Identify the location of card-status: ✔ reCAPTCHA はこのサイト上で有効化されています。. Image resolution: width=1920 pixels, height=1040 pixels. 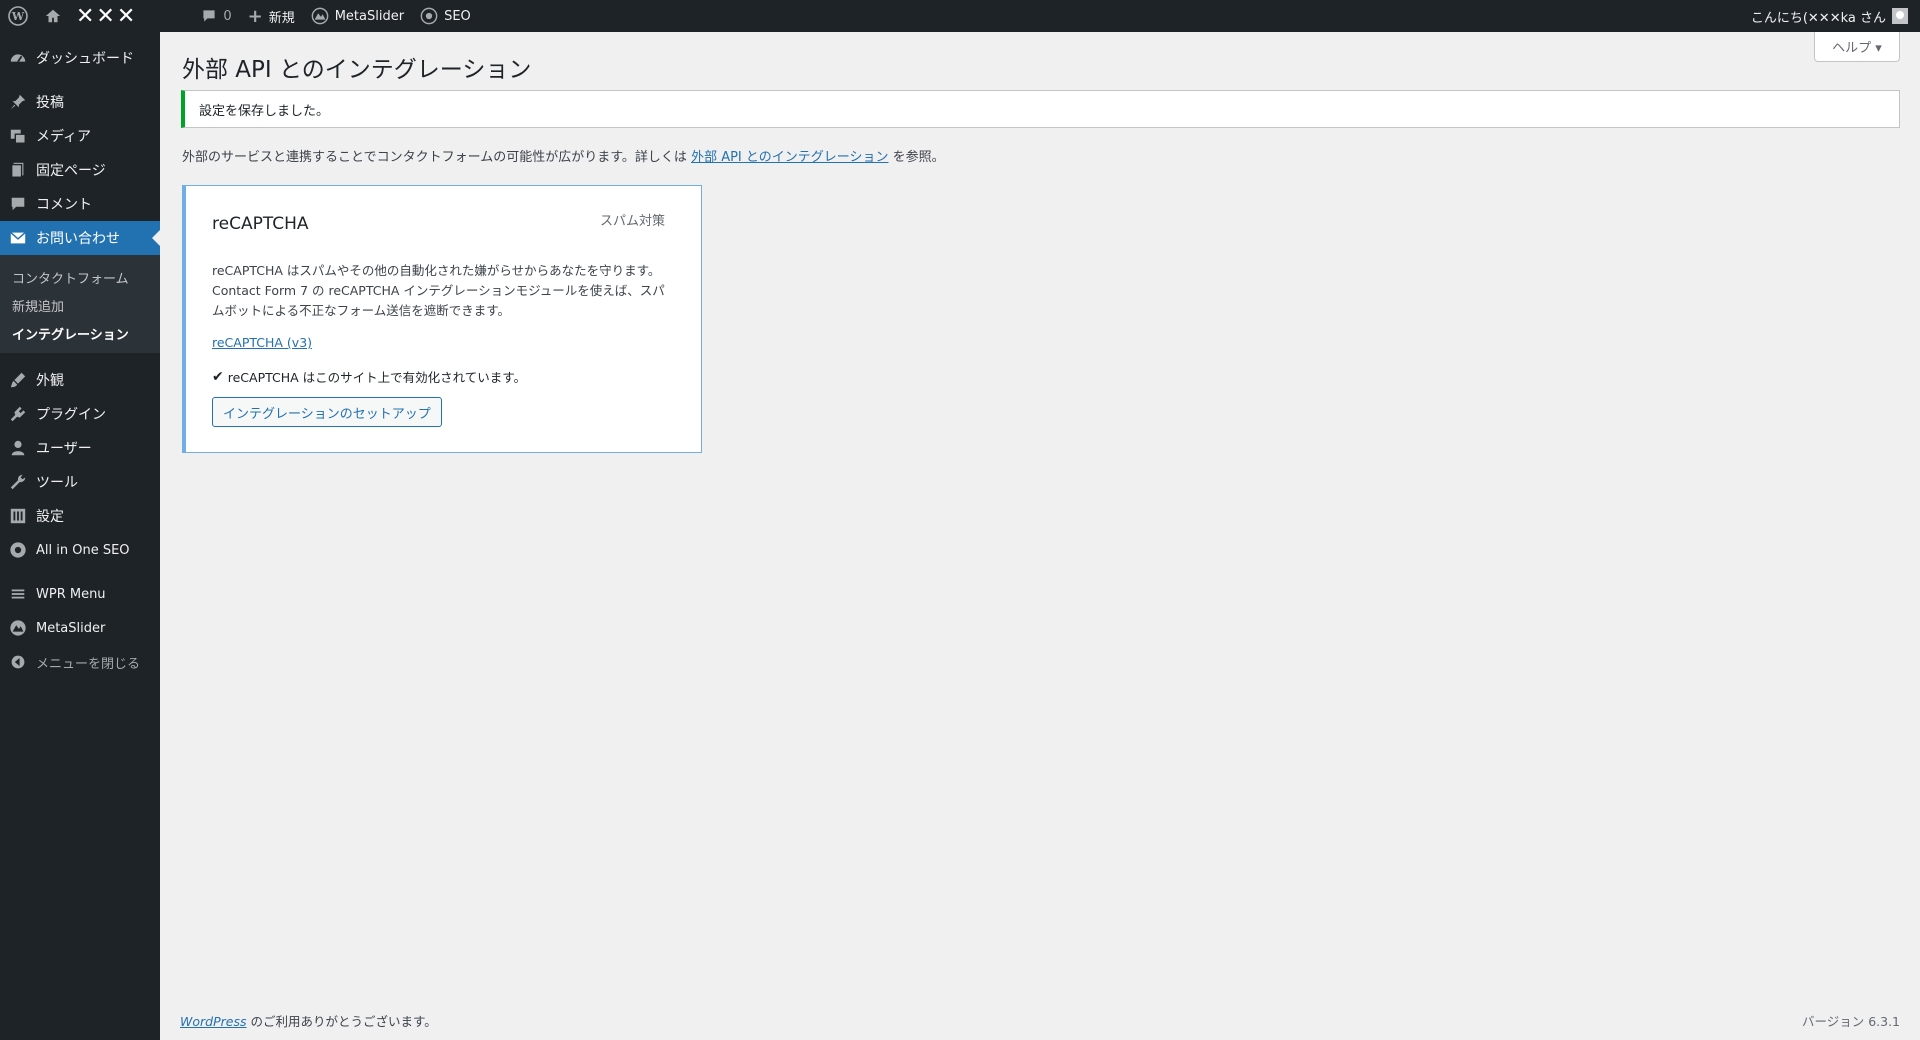
(369, 376).